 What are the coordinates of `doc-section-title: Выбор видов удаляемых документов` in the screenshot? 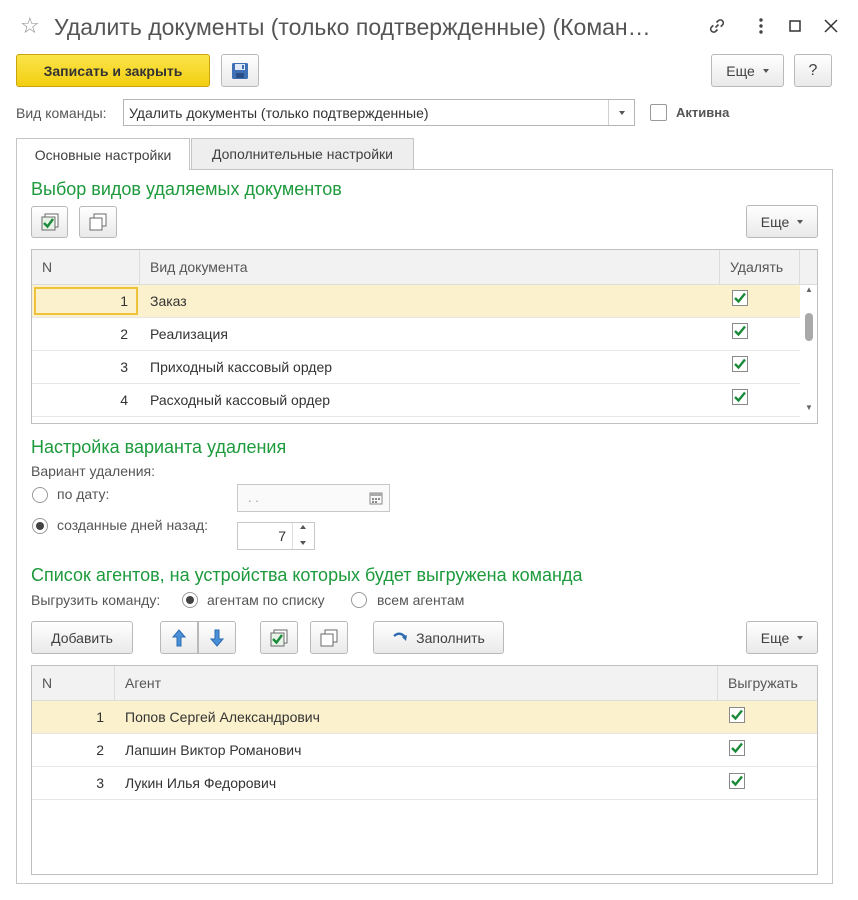 It's located at (186, 189).